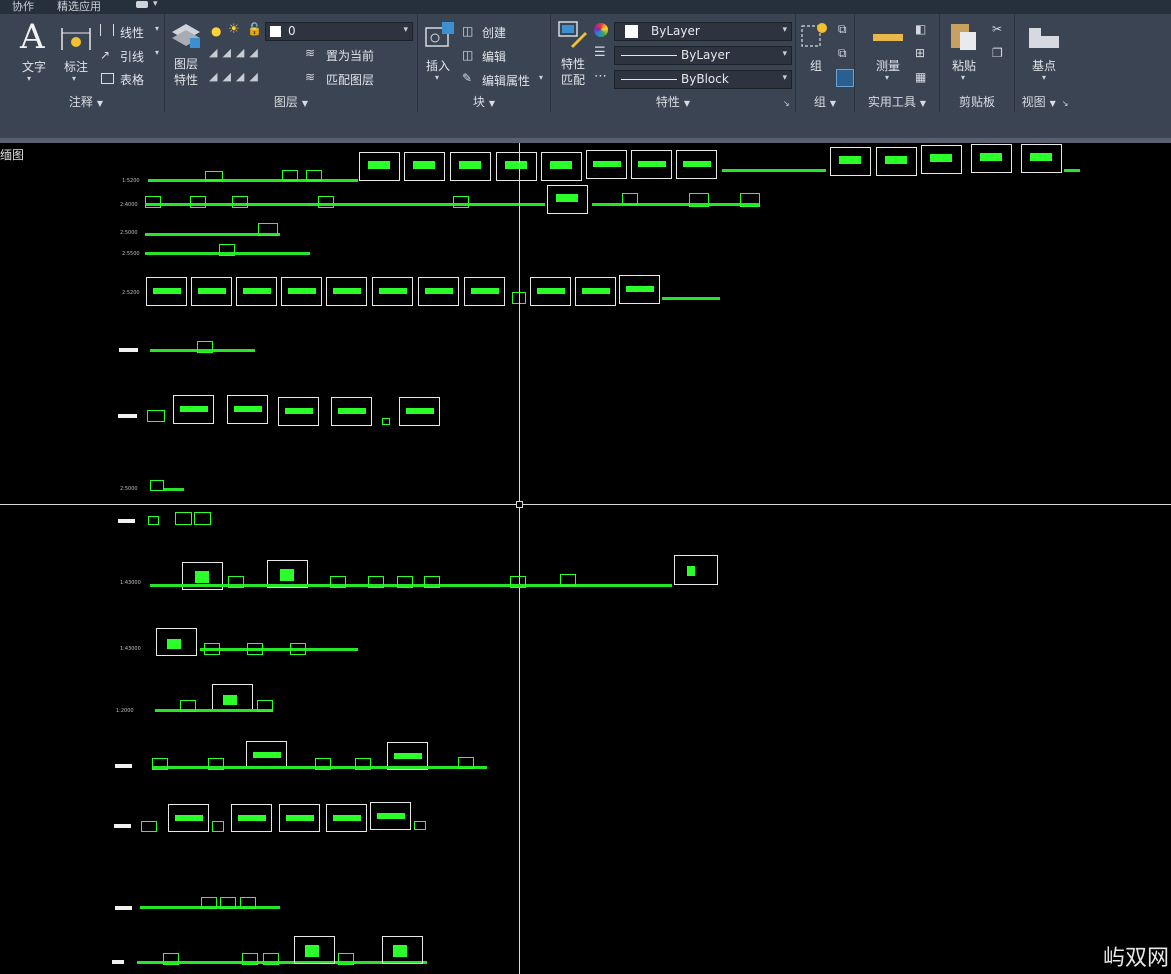 Image resolution: width=1171 pixels, height=974 pixels. Describe the element at coordinates (842, 53) in the screenshot. I see `group-edit-icon: ⧉` at that location.